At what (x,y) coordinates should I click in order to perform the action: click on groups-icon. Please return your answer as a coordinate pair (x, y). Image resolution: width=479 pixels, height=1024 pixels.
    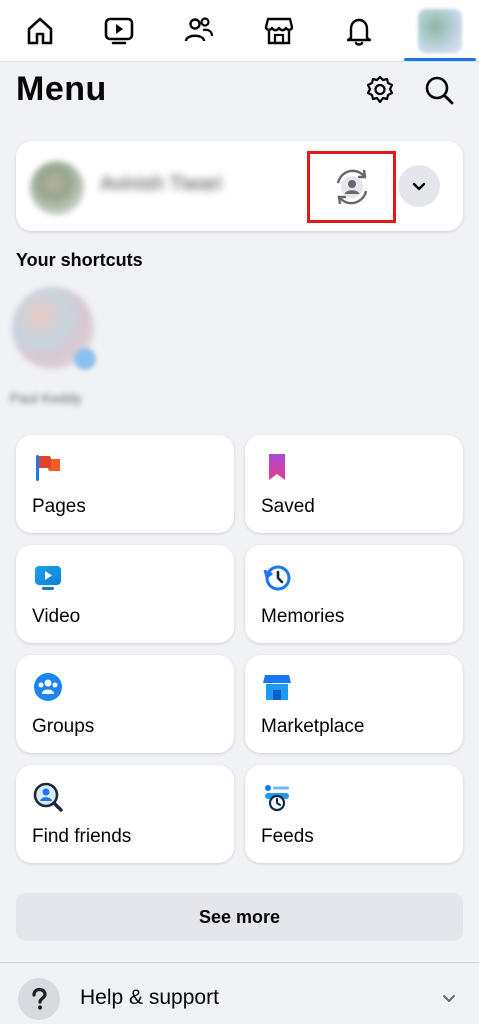
    Looking at the image, I should click on (48, 687).